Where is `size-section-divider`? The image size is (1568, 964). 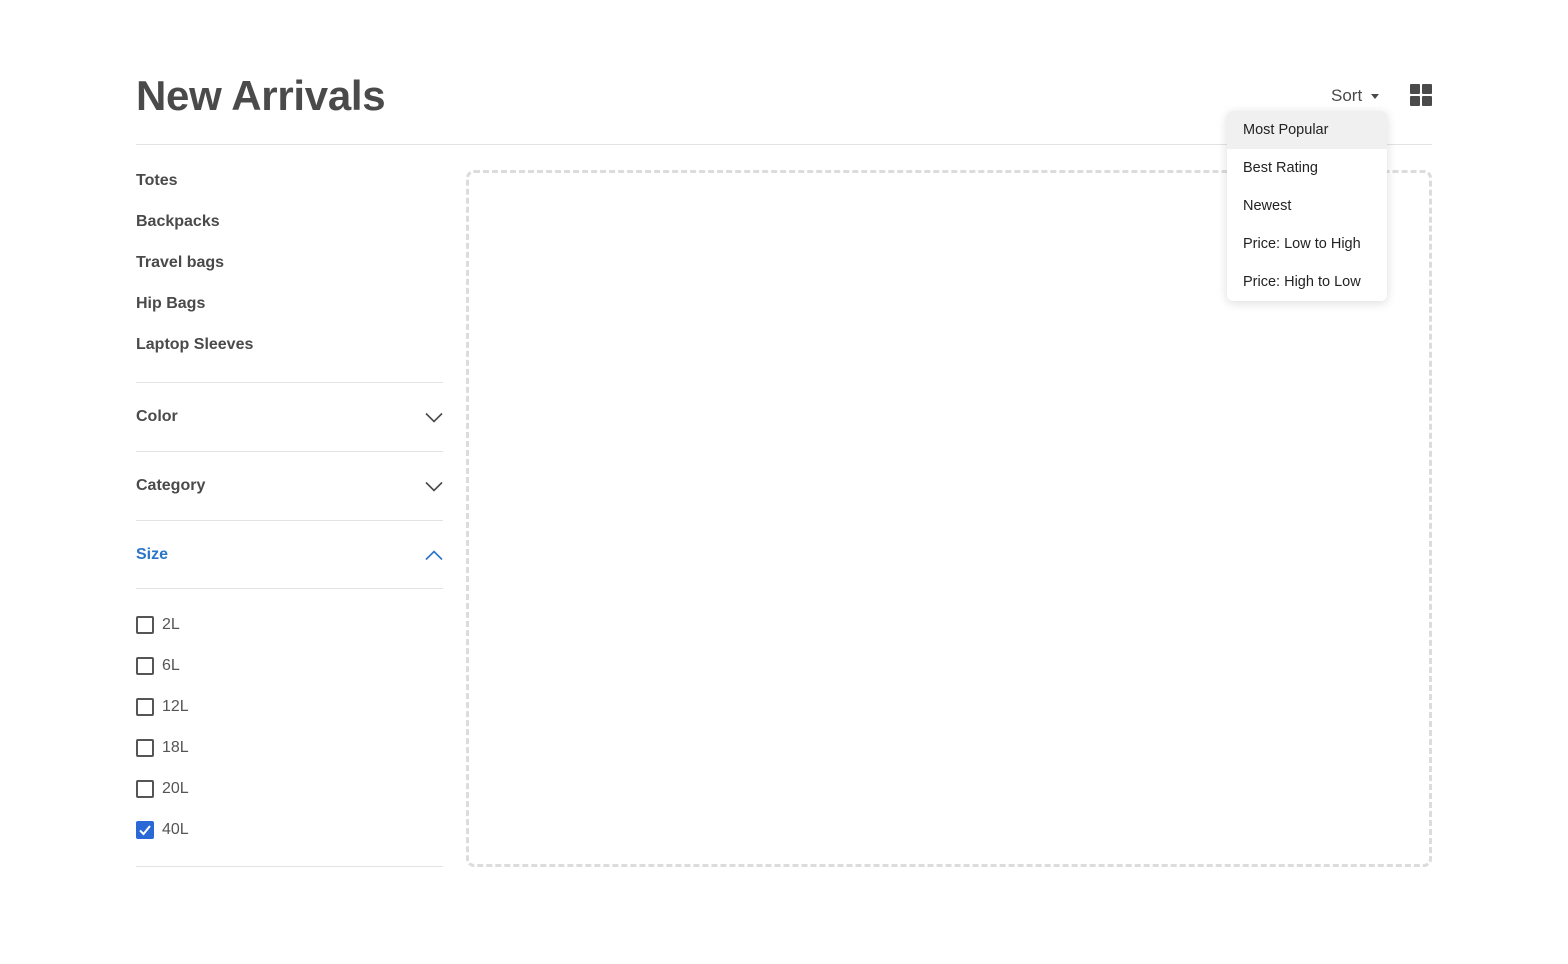
size-section-divider is located at coordinates (289, 866).